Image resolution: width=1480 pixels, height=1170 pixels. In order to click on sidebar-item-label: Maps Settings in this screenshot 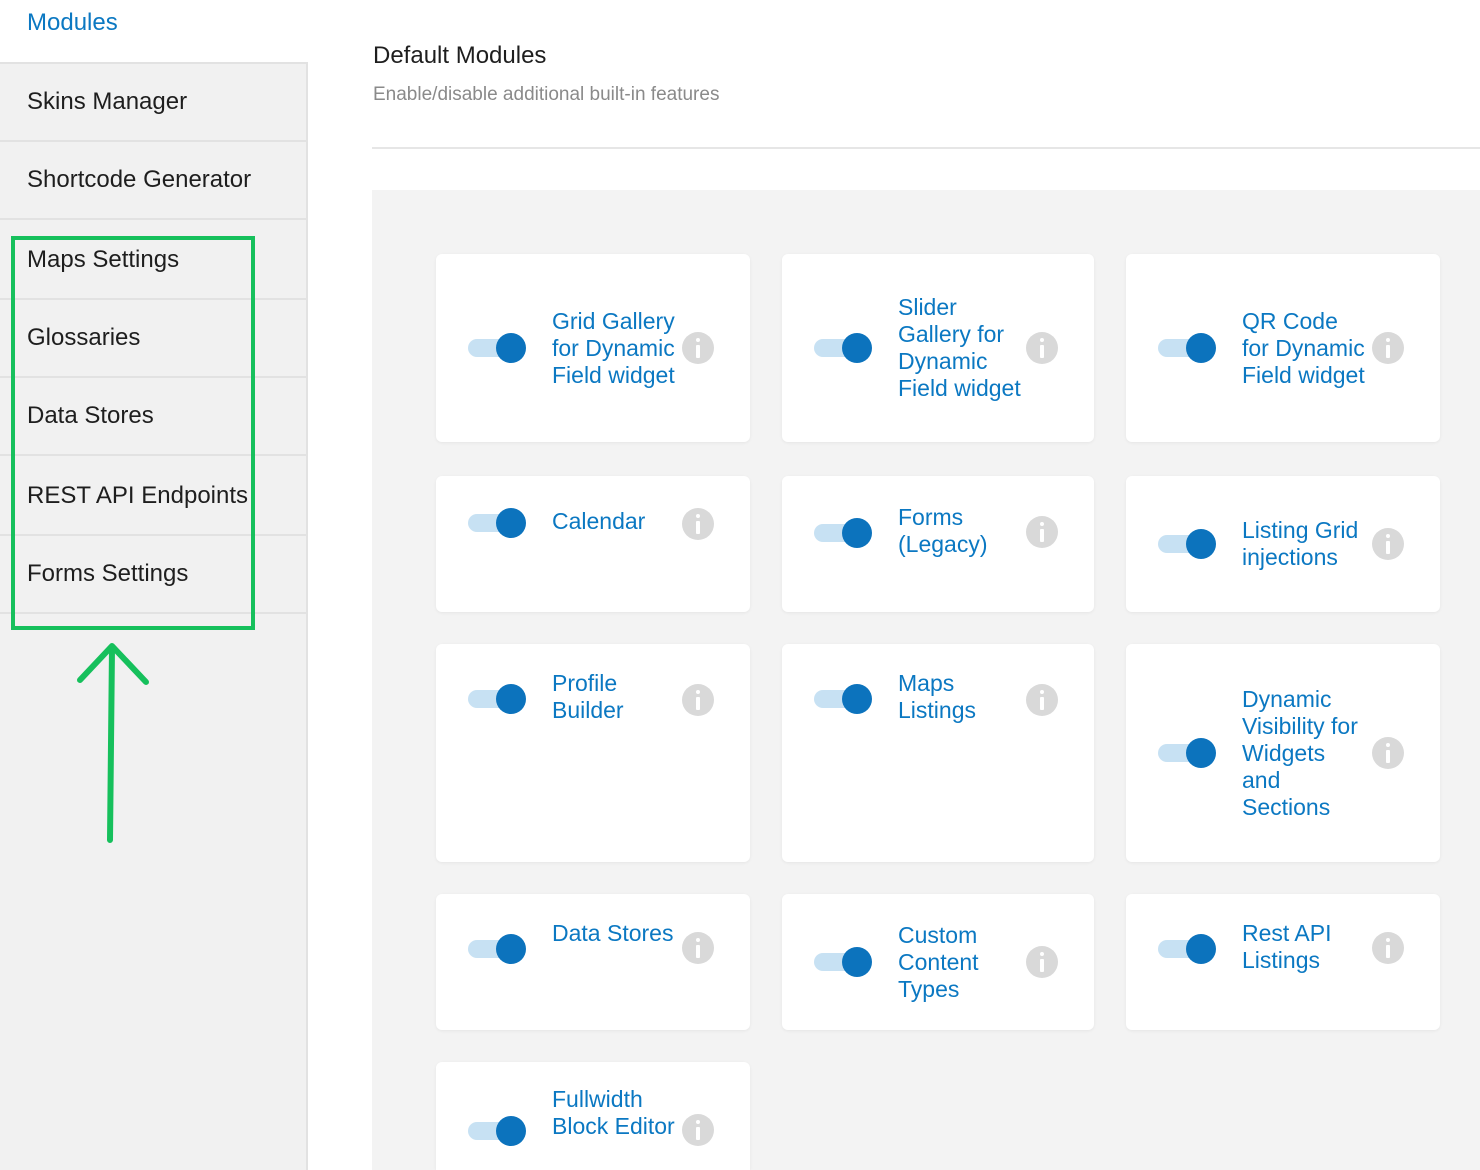, I will do `click(103, 259)`.